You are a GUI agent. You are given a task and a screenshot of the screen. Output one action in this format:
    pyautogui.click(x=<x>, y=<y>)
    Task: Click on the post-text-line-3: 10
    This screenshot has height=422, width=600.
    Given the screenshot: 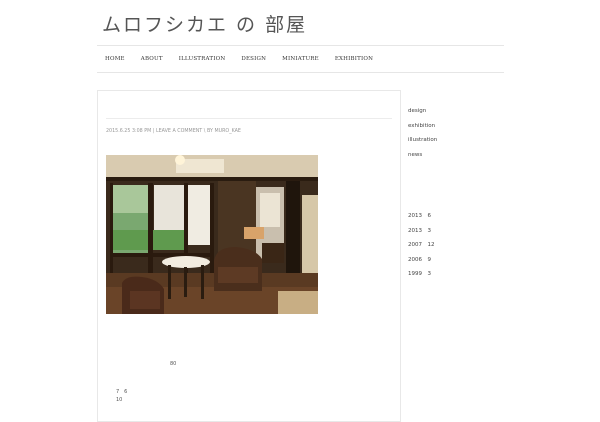 What is the action you would take?
    pyautogui.click(x=119, y=400)
    